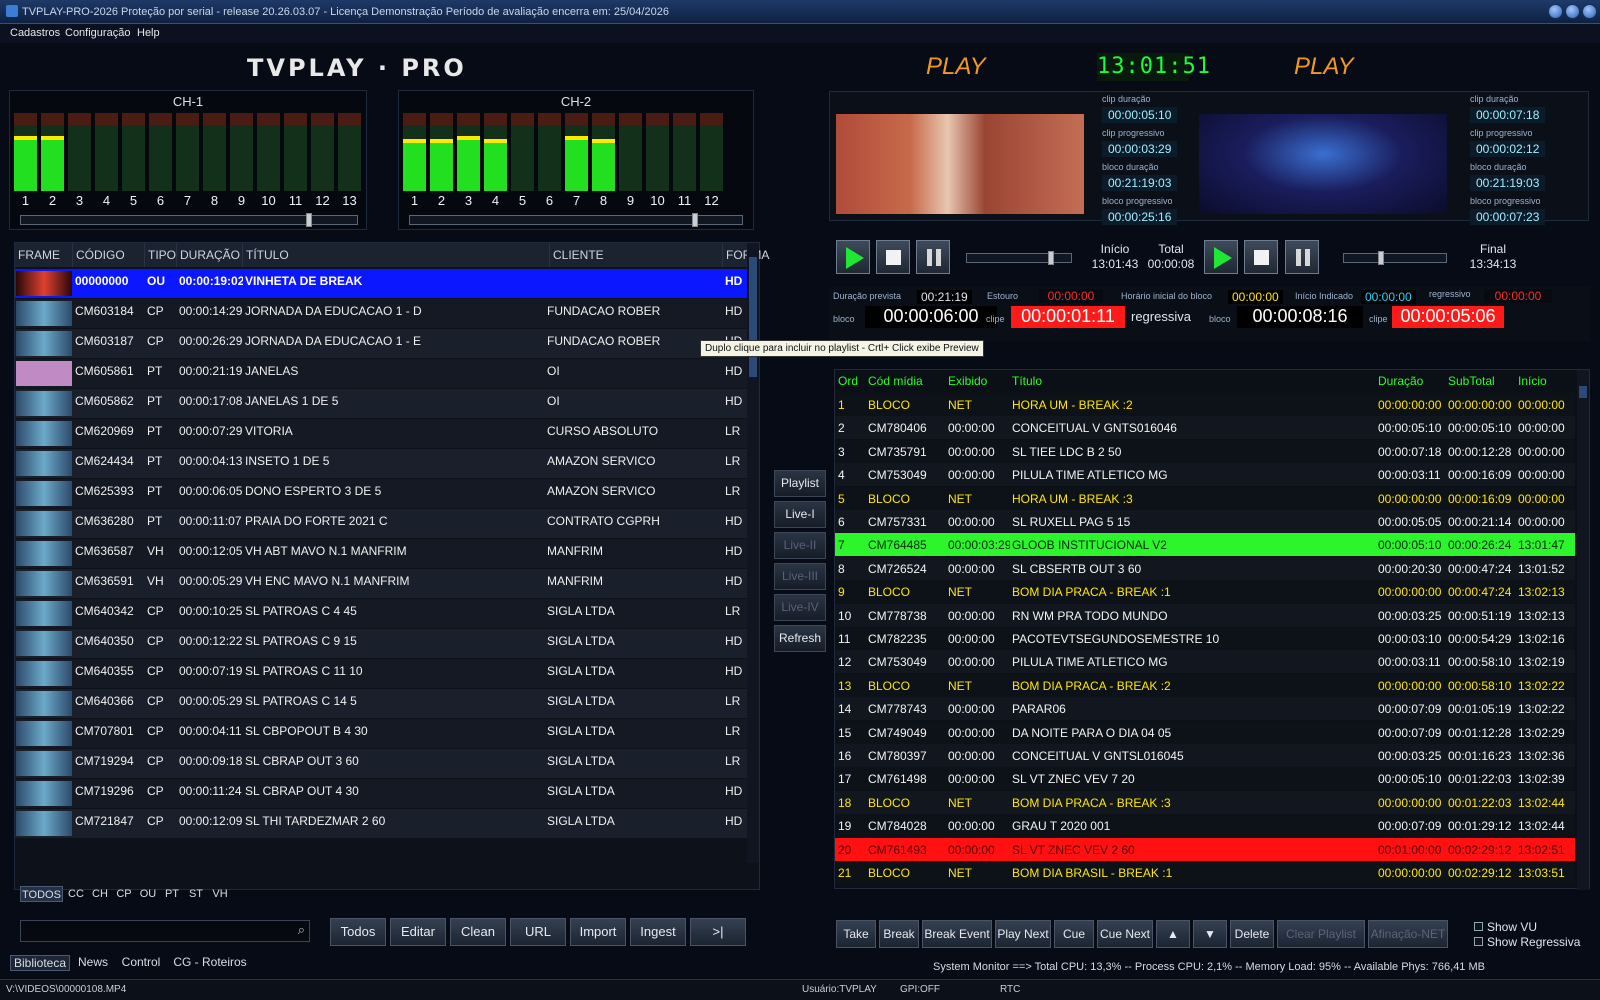  What do you see at coordinates (1252, 934) in the screenshot?
I see `playlist-button-8: Delete` at bounding box center [1252, 934].